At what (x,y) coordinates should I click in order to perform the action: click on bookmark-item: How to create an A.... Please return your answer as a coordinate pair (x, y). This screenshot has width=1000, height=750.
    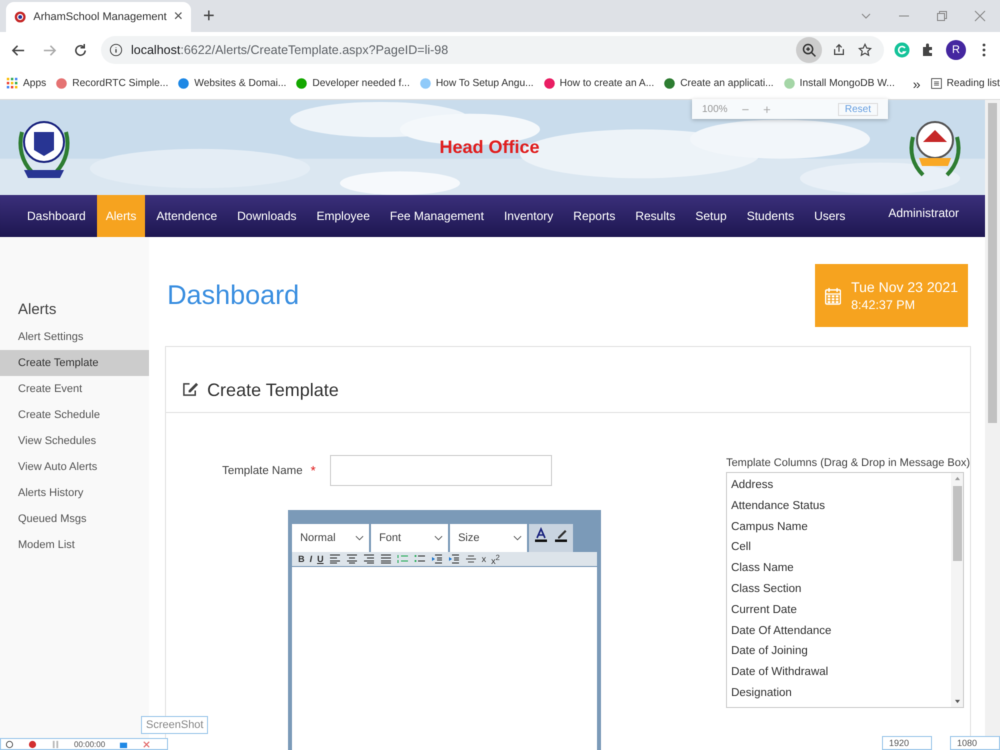
    Looking at the image, I should click on (598, 83).